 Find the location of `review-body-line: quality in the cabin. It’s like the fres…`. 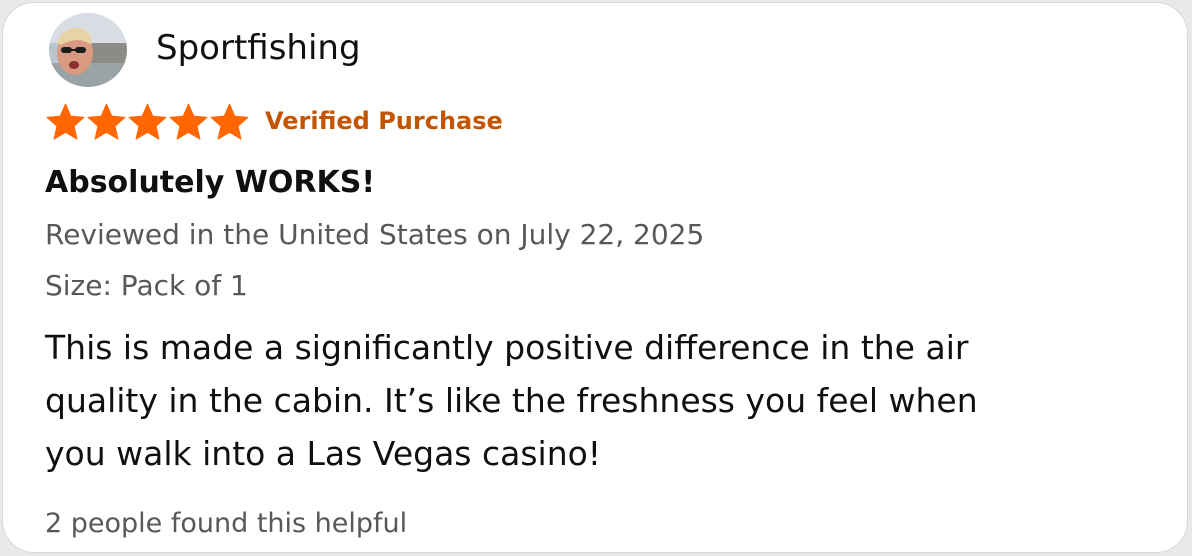

review-body-line: quality in the cabin. It’s like the fres… is located at coordinates (511, 400).